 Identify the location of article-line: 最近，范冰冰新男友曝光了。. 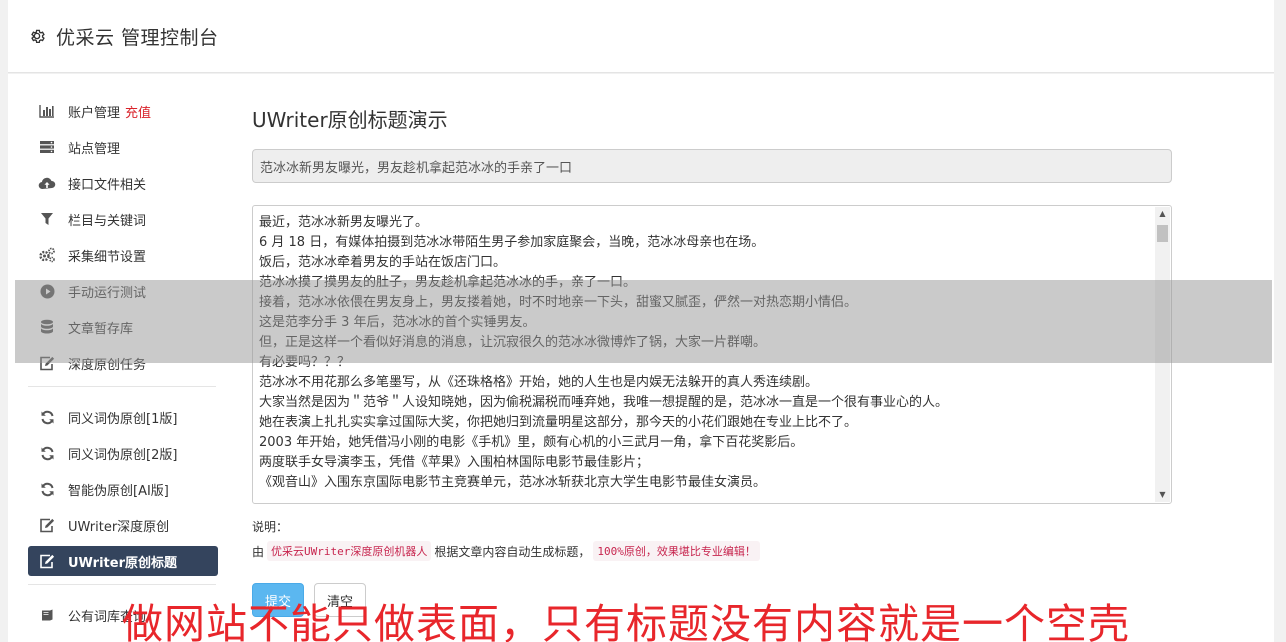
(344, 222).